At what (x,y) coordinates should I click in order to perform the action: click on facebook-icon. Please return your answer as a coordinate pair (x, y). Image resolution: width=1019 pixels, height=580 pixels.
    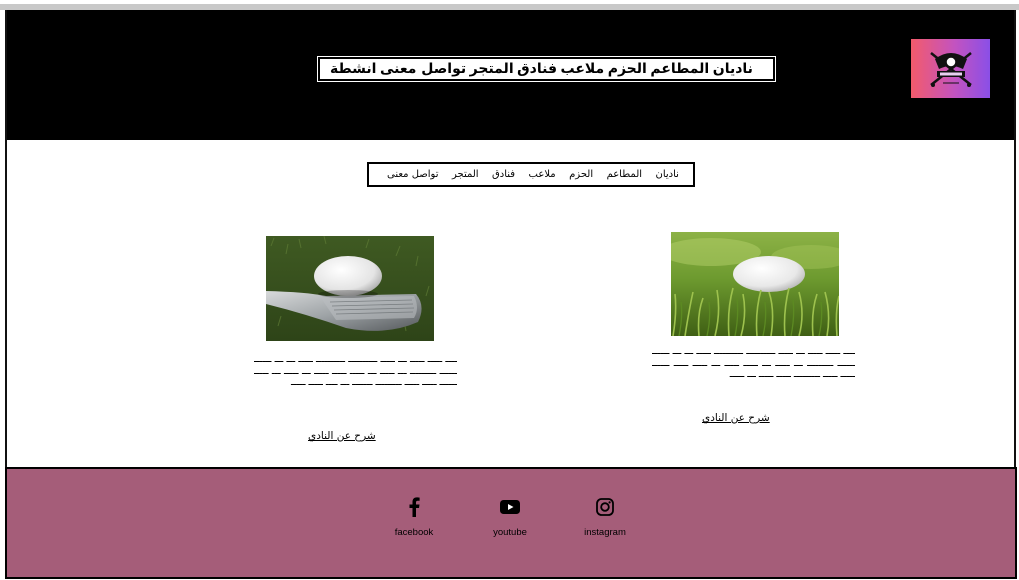
    Looking at the image, I should click on (414, 507).